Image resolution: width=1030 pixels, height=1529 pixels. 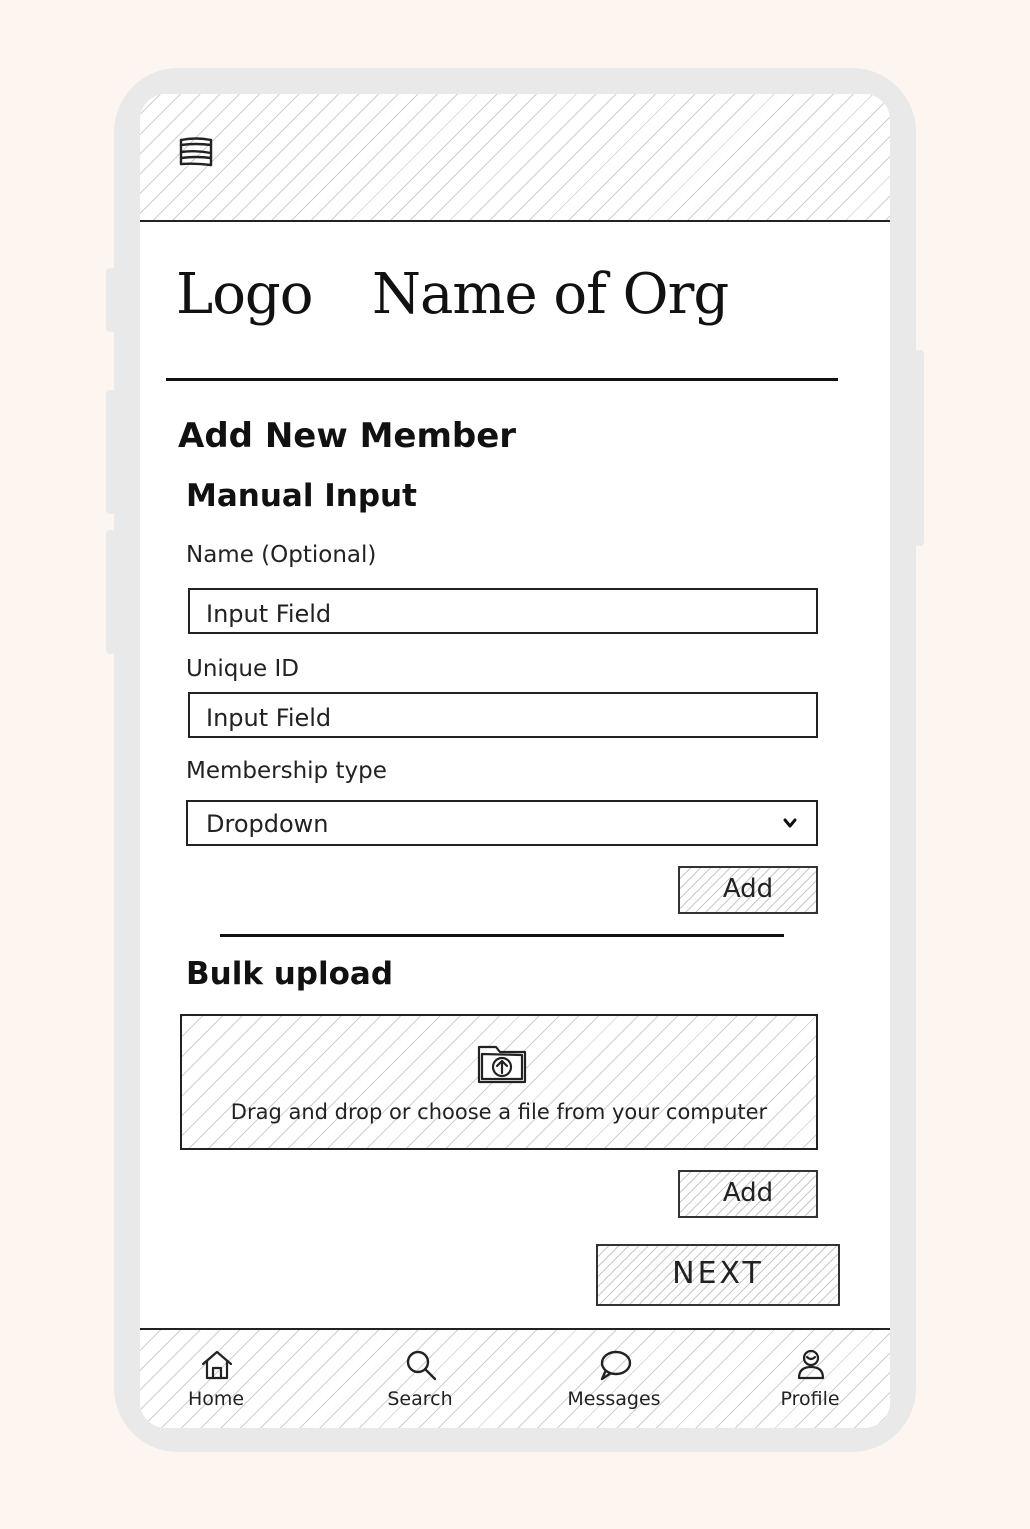 I want to click on chat-bubble-icon, so click(x=616, y=1365).